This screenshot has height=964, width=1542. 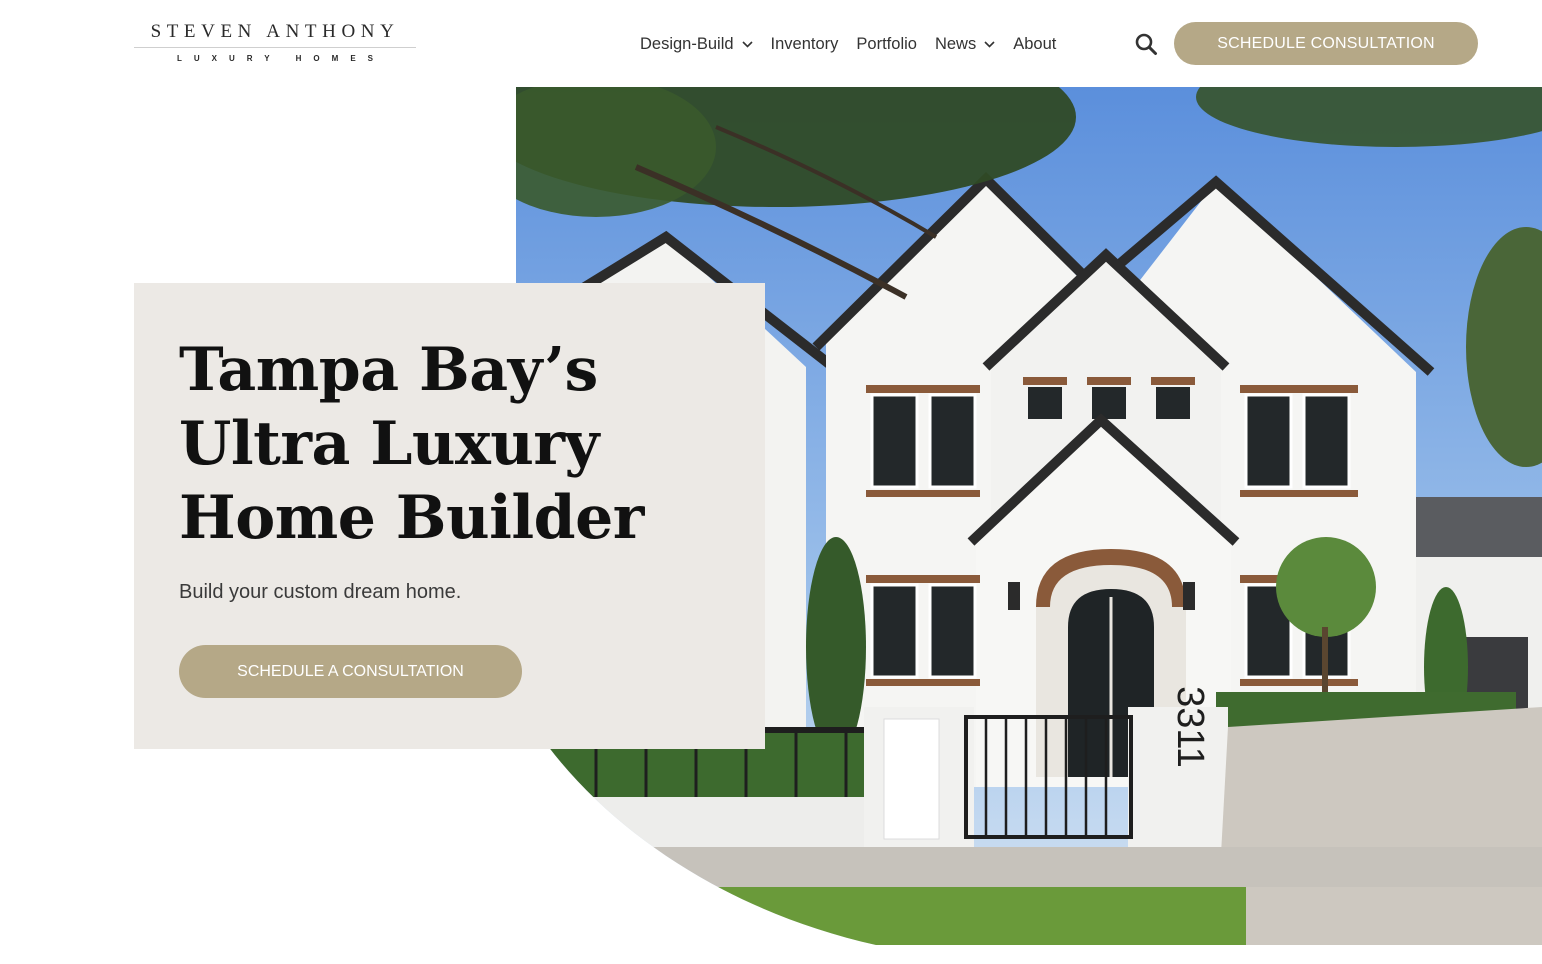 I want to click on search-button, so click(x=1146, y=44).